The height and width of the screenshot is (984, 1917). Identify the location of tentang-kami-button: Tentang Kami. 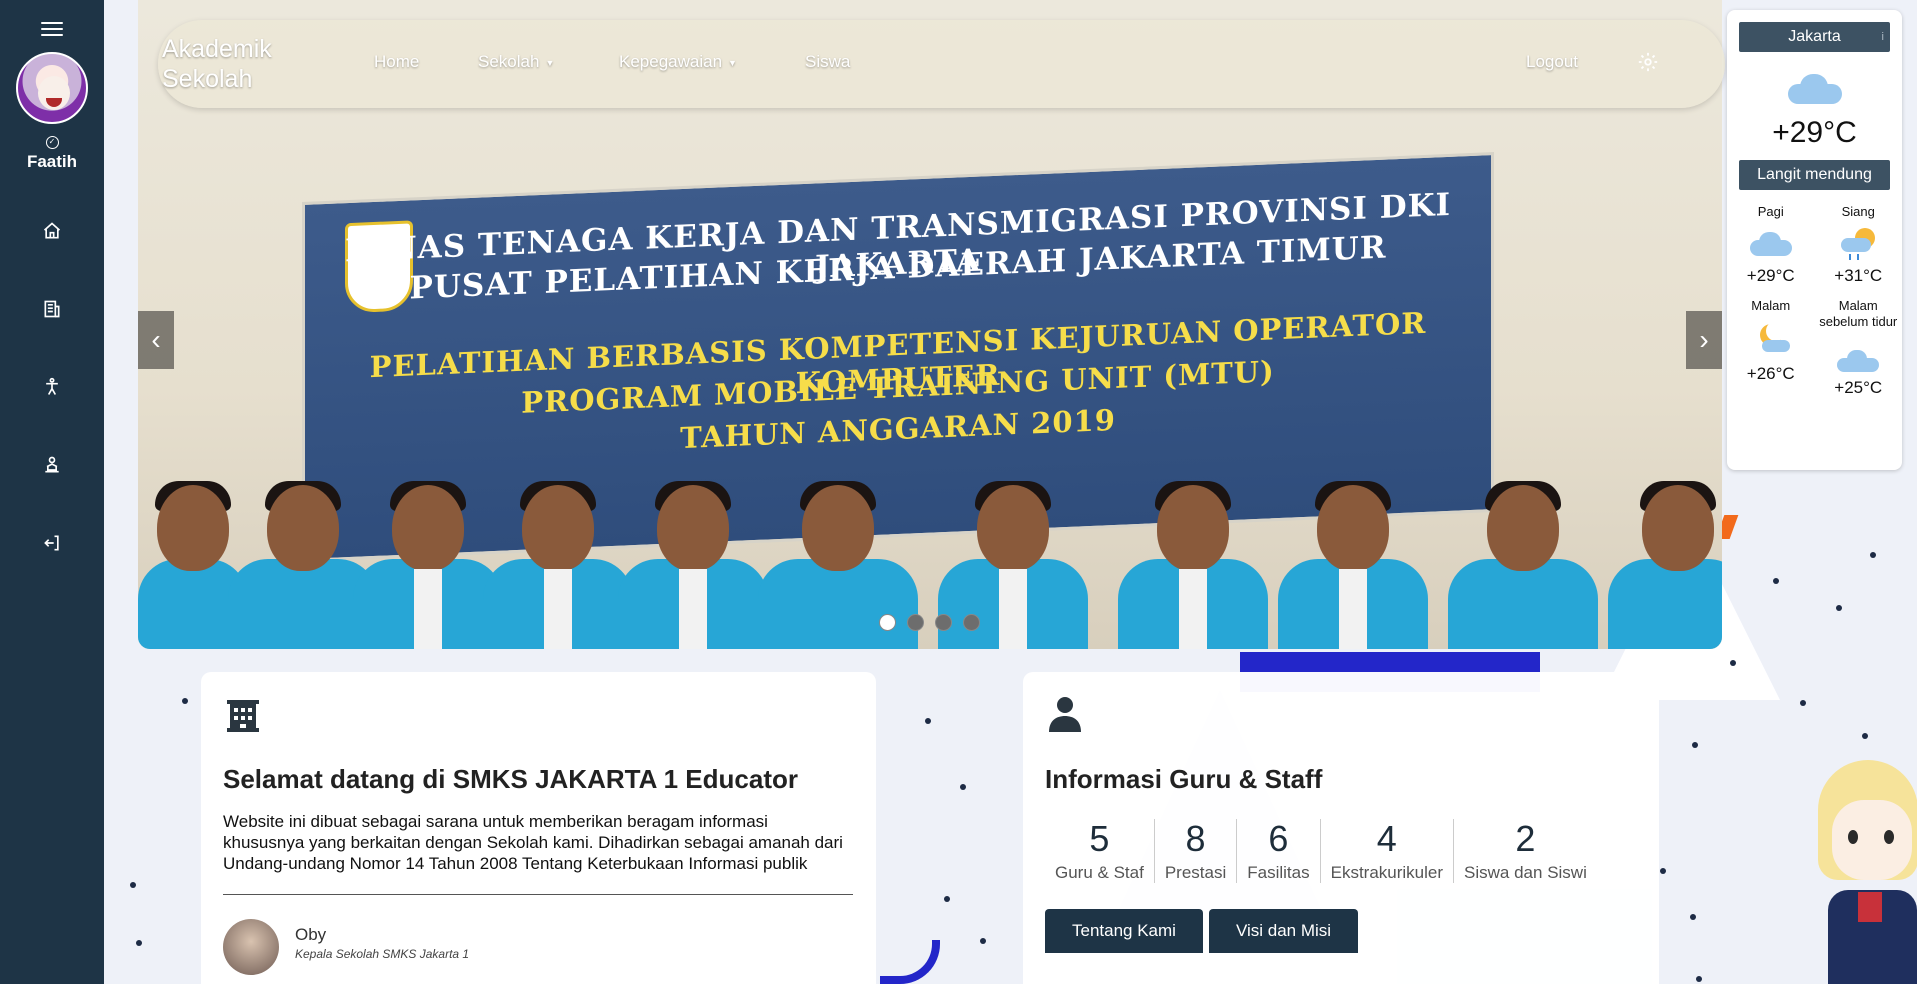
(1124, 931).